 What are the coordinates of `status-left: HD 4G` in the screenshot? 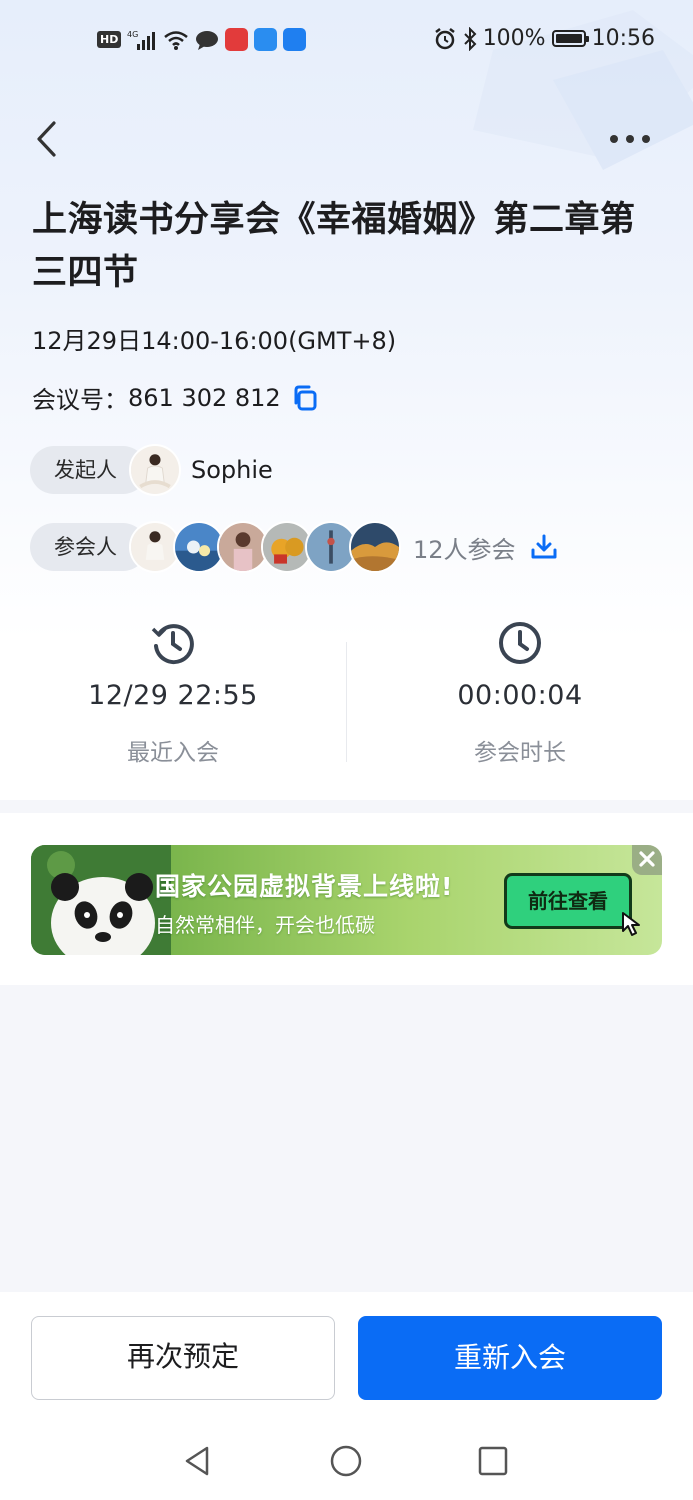 It's located at (202, 39).